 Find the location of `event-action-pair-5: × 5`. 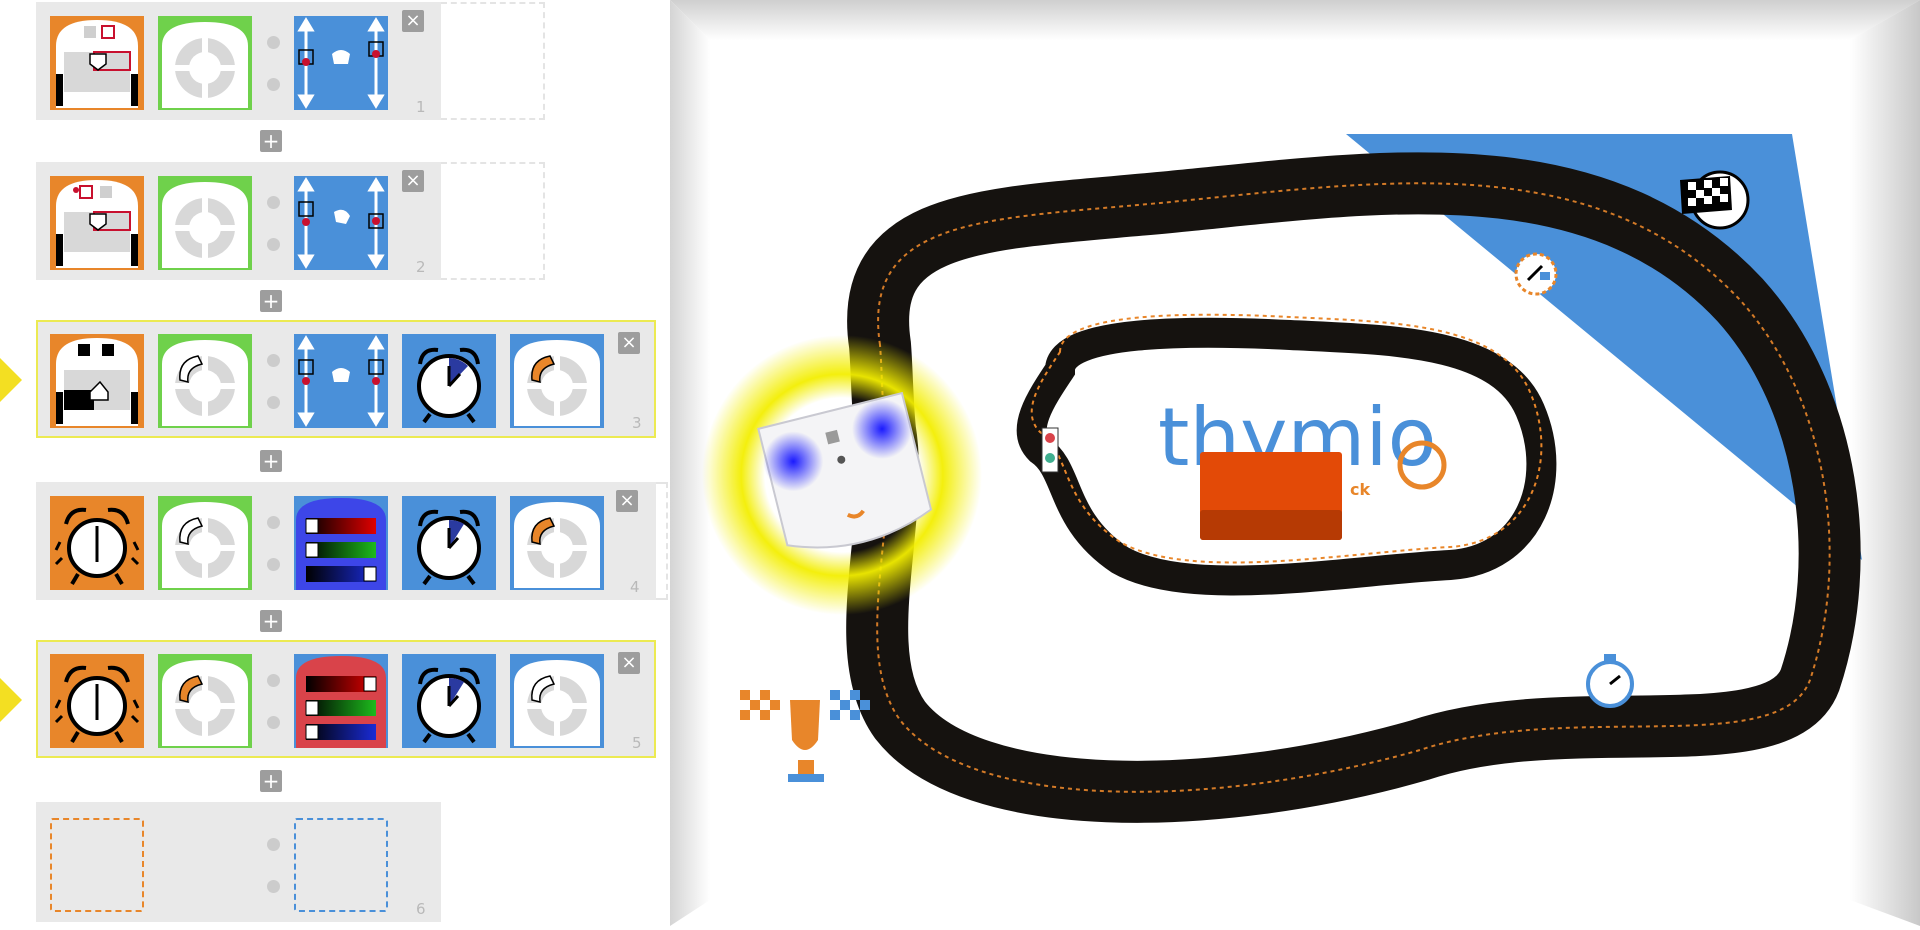

event-action-pair-5: × 5 is located at coordinates (346, 699).